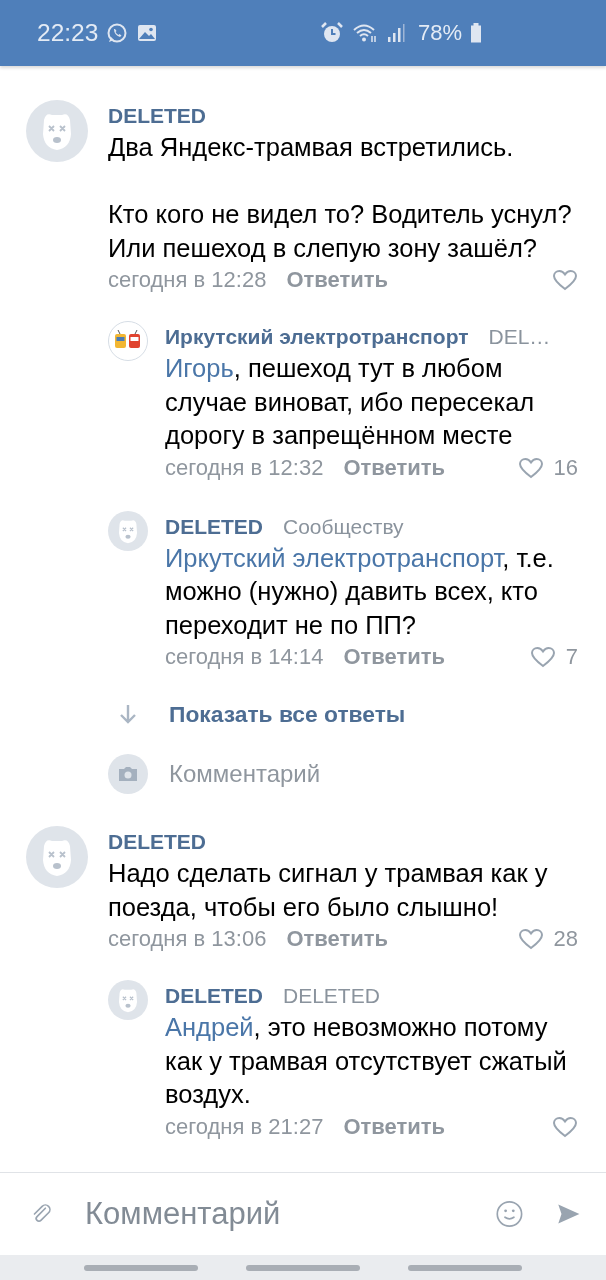  Describe the element at coordinates (147, 33) in the screenshot. I see `image-icon` at that location.